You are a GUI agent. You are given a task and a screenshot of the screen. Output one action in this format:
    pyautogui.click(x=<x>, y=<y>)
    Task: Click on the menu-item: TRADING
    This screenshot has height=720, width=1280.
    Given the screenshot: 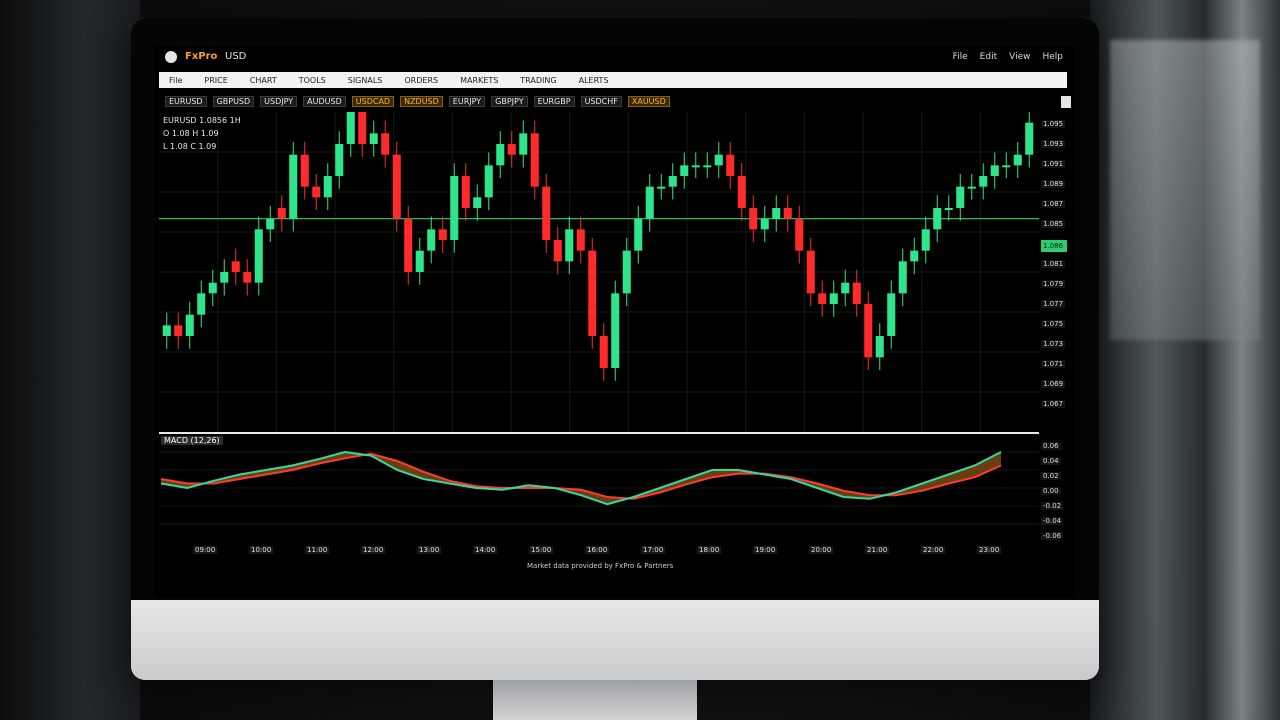 What is the action you would take?
    pyautogui.click(x=538, y=80)
    